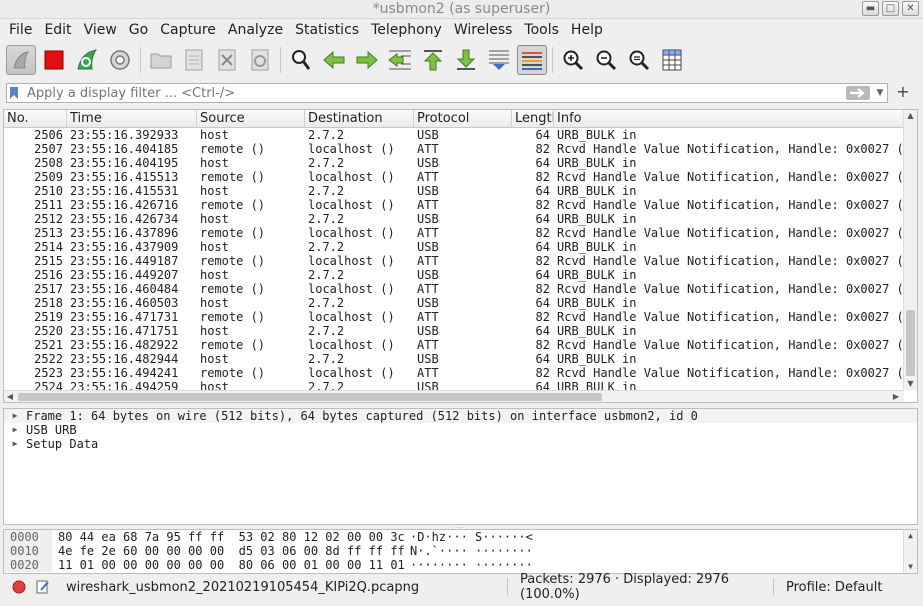 The width and height of the screenshot is (923, 606). I want to click on column-header-protocol: Protocol, so click(463, 119).